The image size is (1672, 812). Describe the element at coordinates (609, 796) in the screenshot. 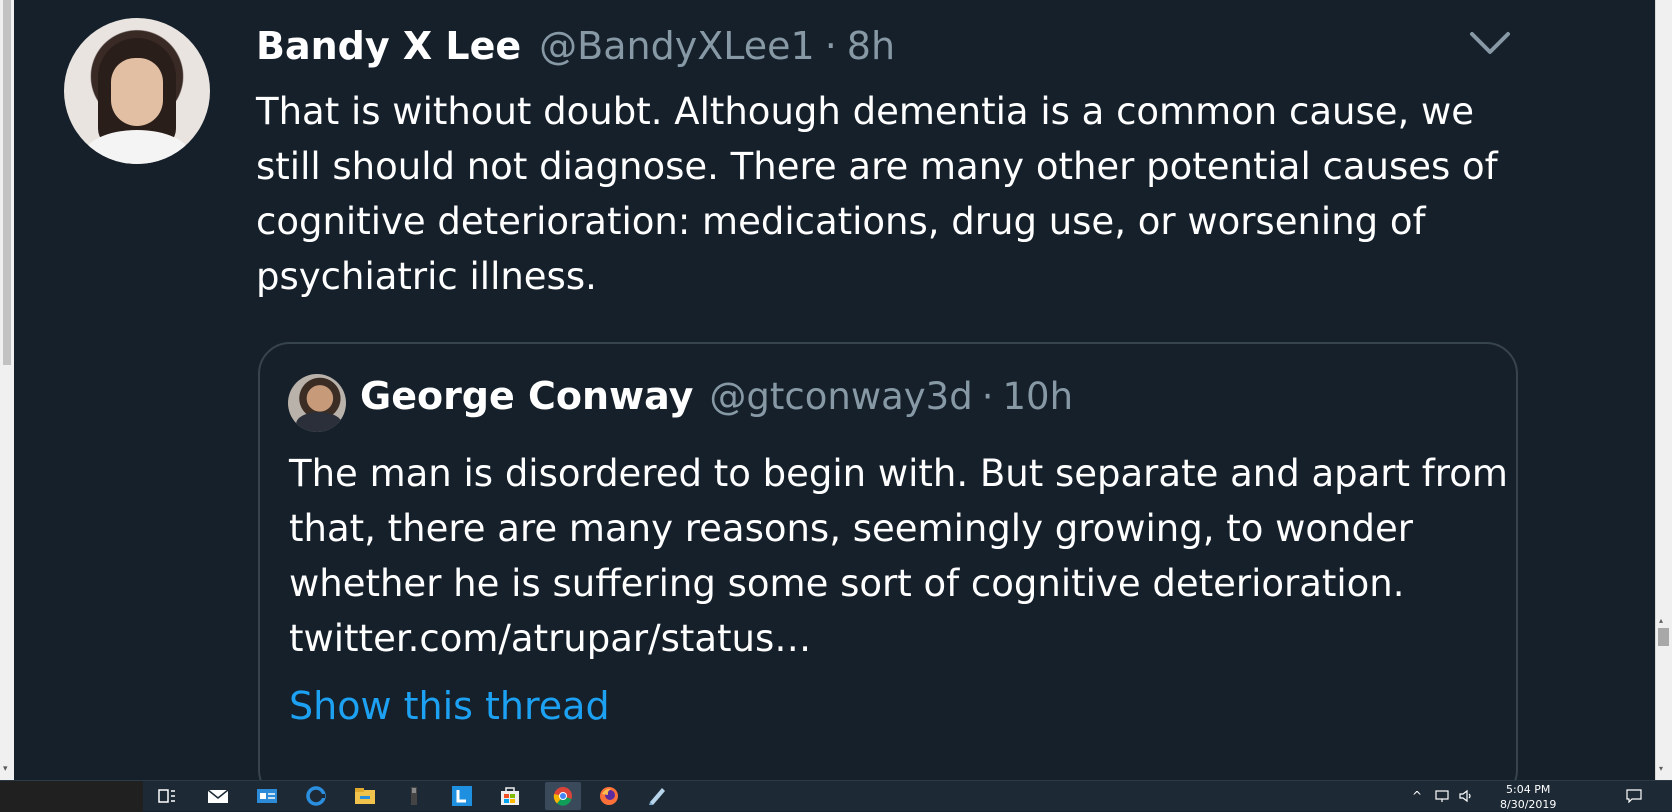

I see `firefox-icon` at that location.